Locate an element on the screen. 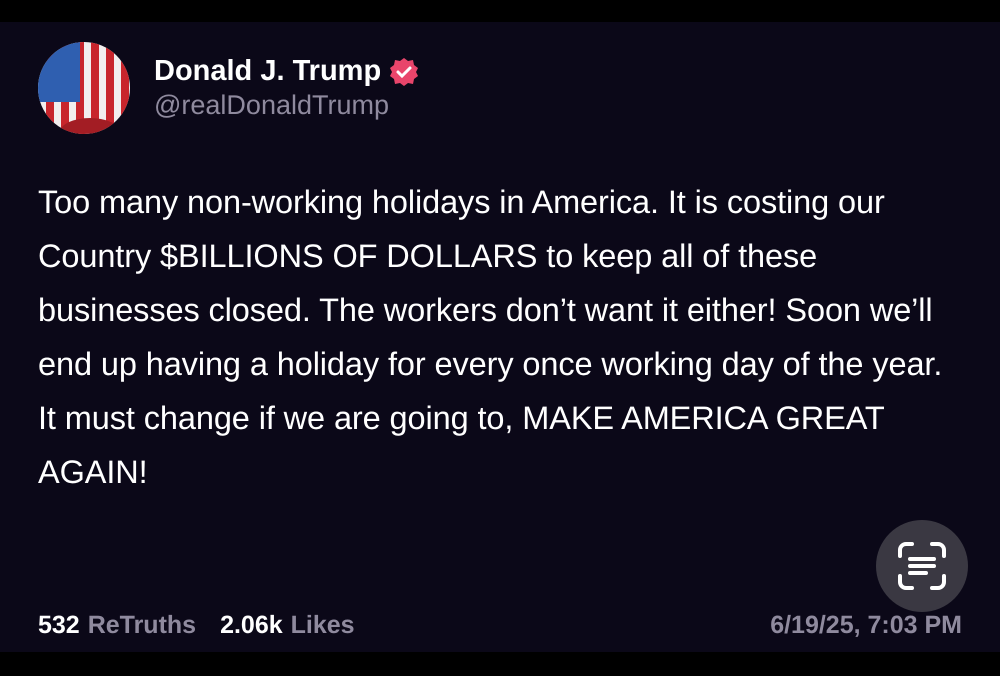  author-name: Donald J. Trump is located at coordinates (268, 72).